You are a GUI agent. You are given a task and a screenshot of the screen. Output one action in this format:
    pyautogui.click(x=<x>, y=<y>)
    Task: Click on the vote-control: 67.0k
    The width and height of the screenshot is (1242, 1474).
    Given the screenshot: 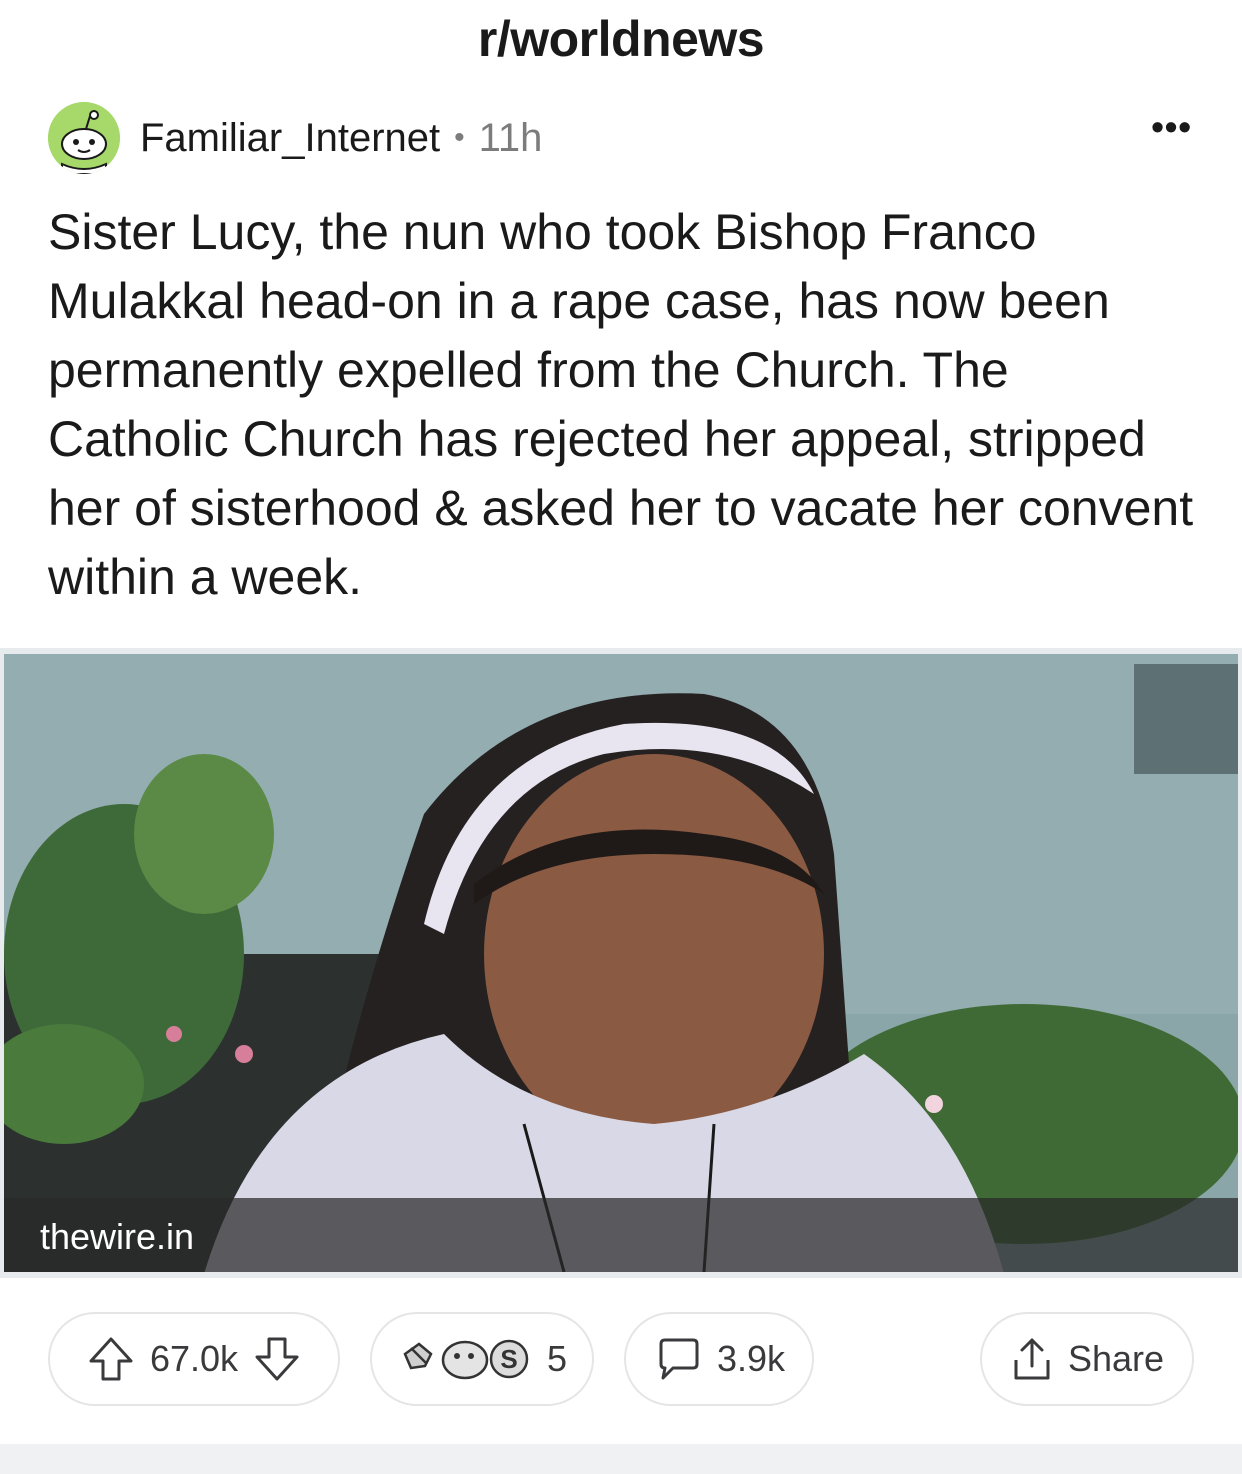 What is the action you would take?
    pyautogui.click(x=194, y=1359)
    